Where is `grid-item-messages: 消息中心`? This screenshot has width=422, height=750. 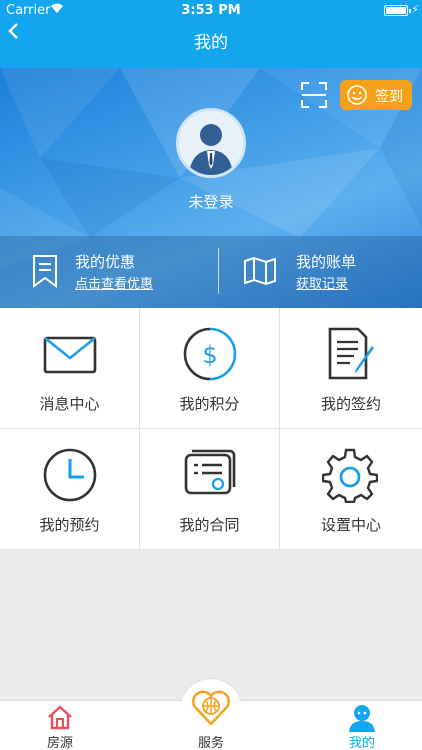 grid-item-messages: 消息中心 is located at coordinates (70, 368).